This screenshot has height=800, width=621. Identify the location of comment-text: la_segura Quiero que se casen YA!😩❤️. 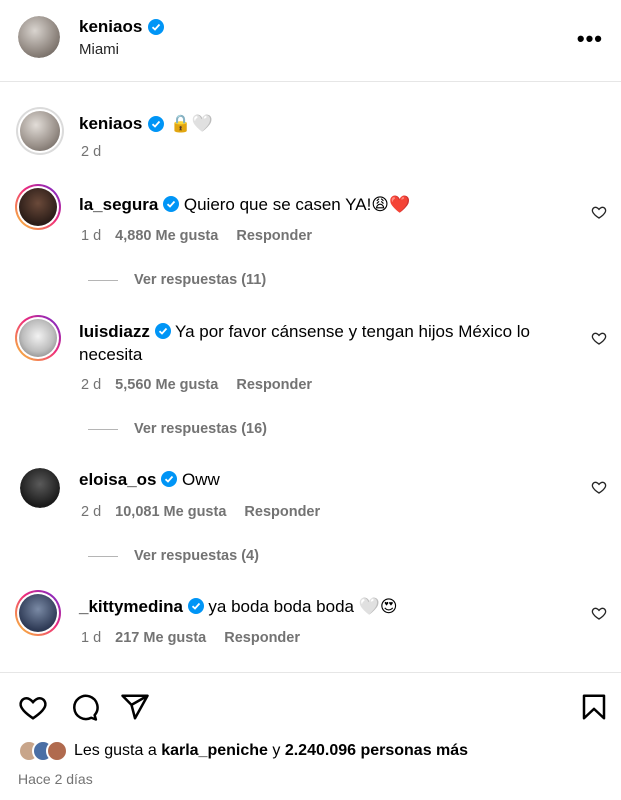
(324, 204).